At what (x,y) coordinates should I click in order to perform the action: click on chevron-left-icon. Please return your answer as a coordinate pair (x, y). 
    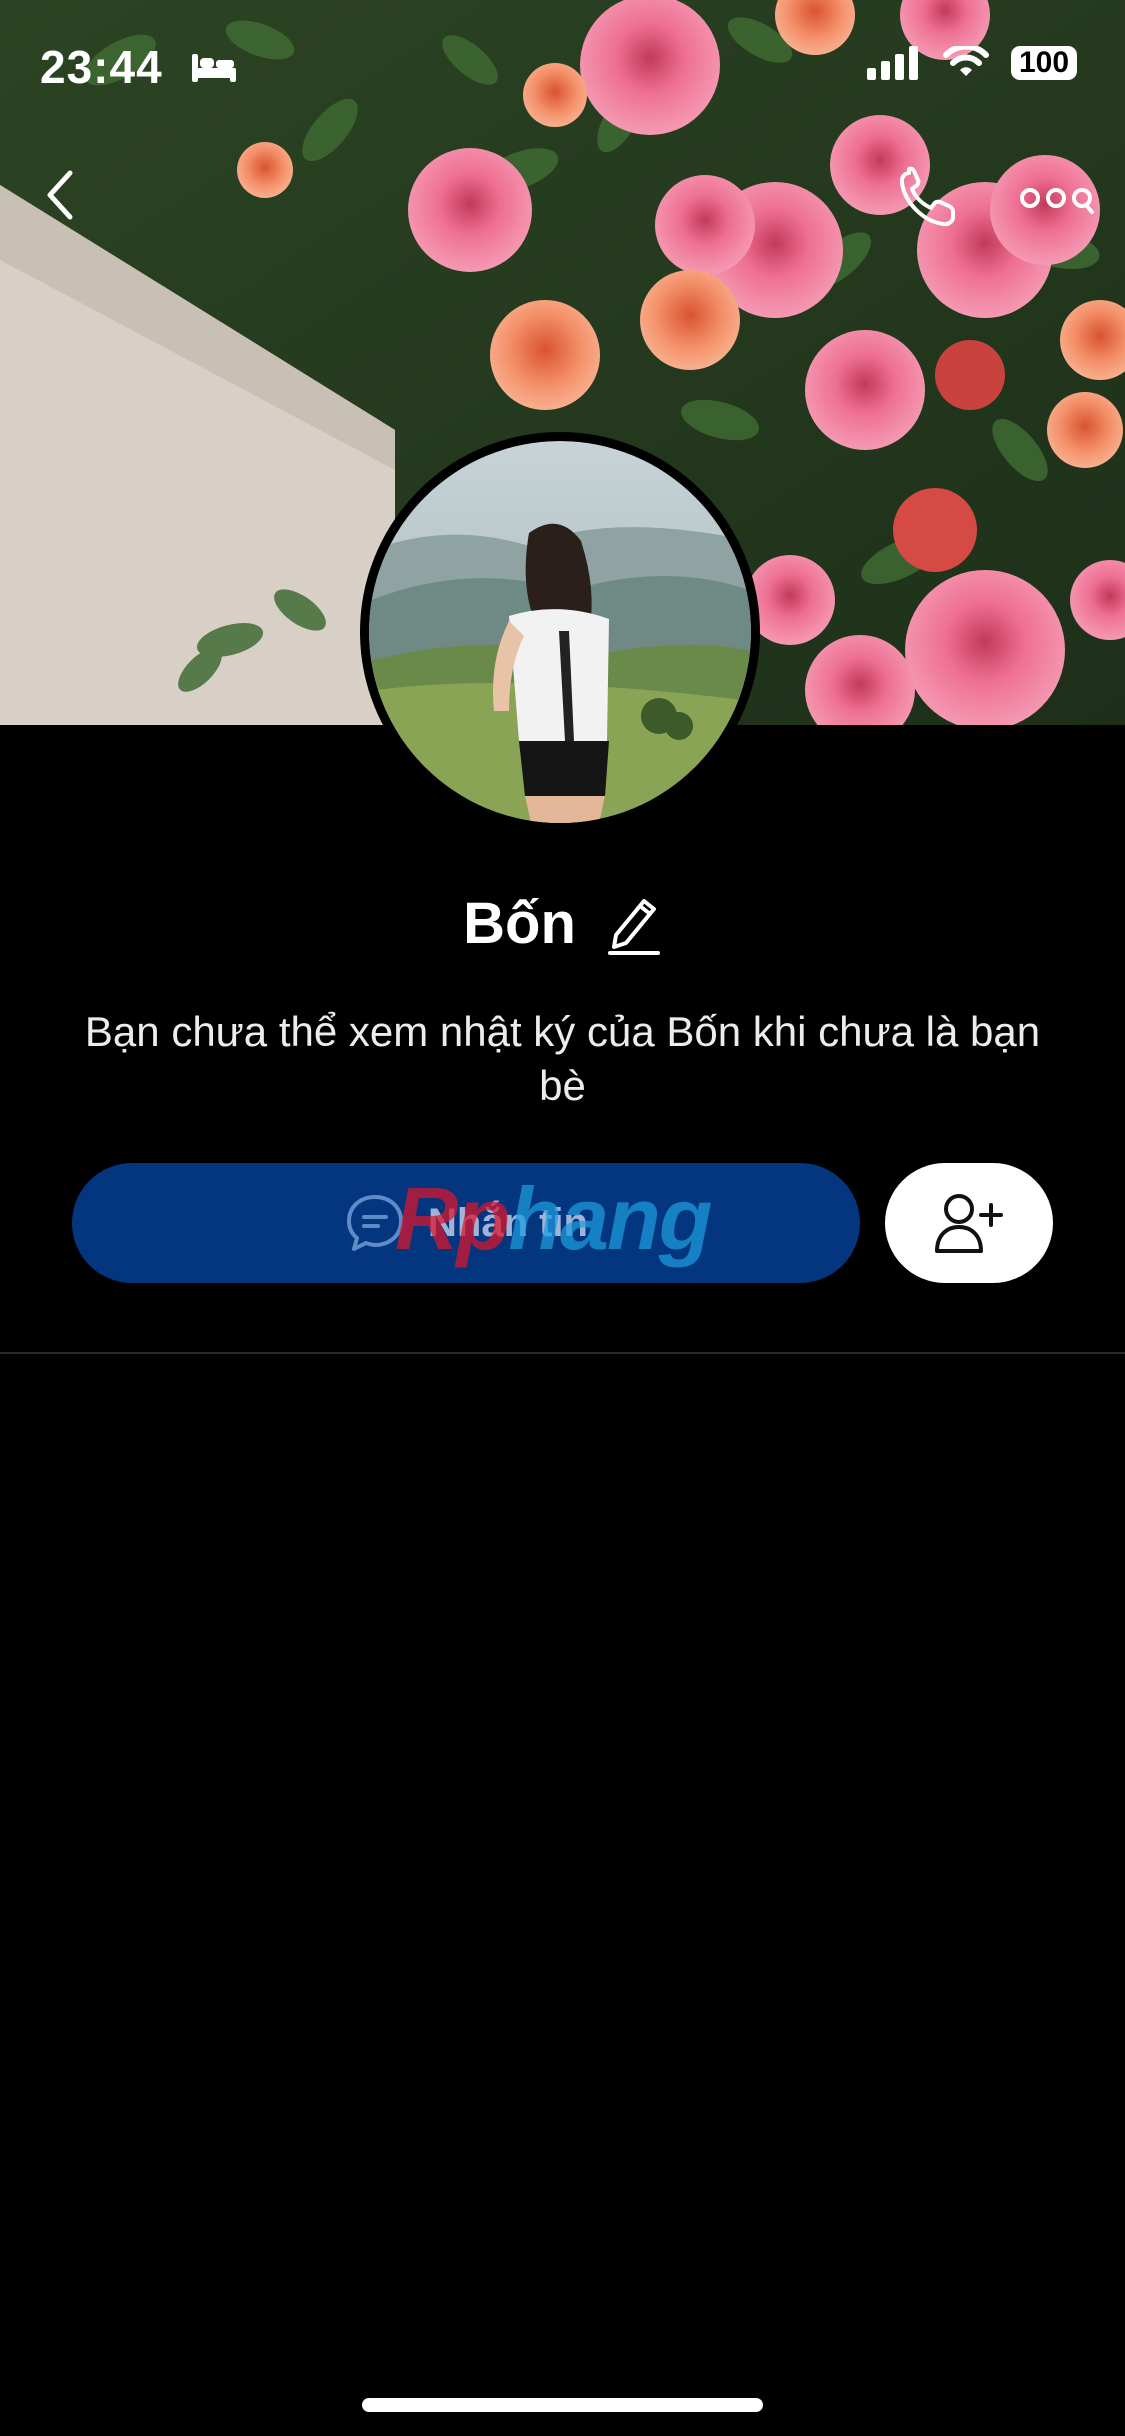
    Looking at the image, I should click on (60, 195).